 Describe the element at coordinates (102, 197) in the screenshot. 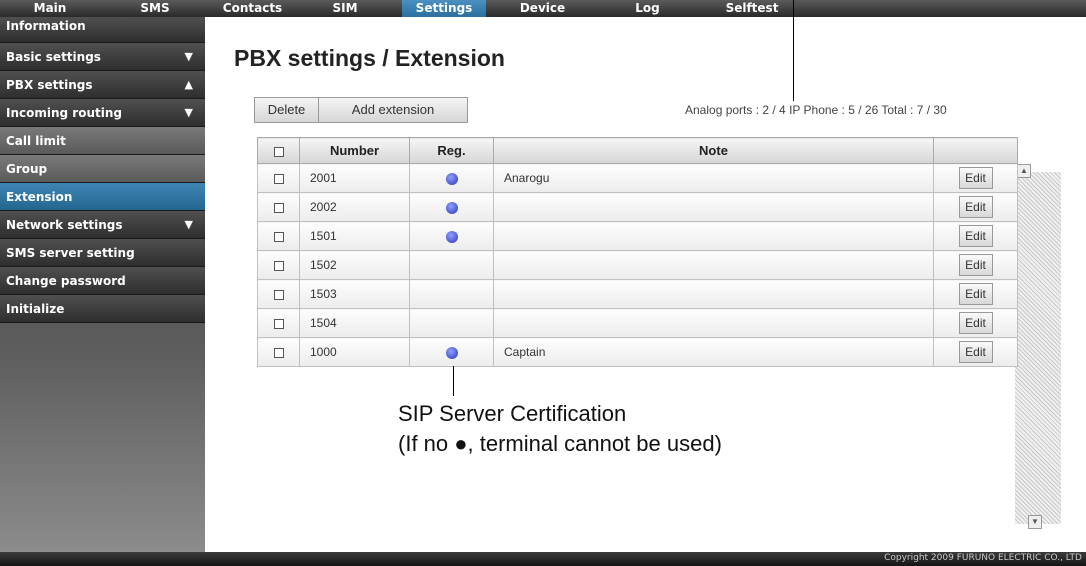

I see `sidebar-item-extension: Extension` at that location.